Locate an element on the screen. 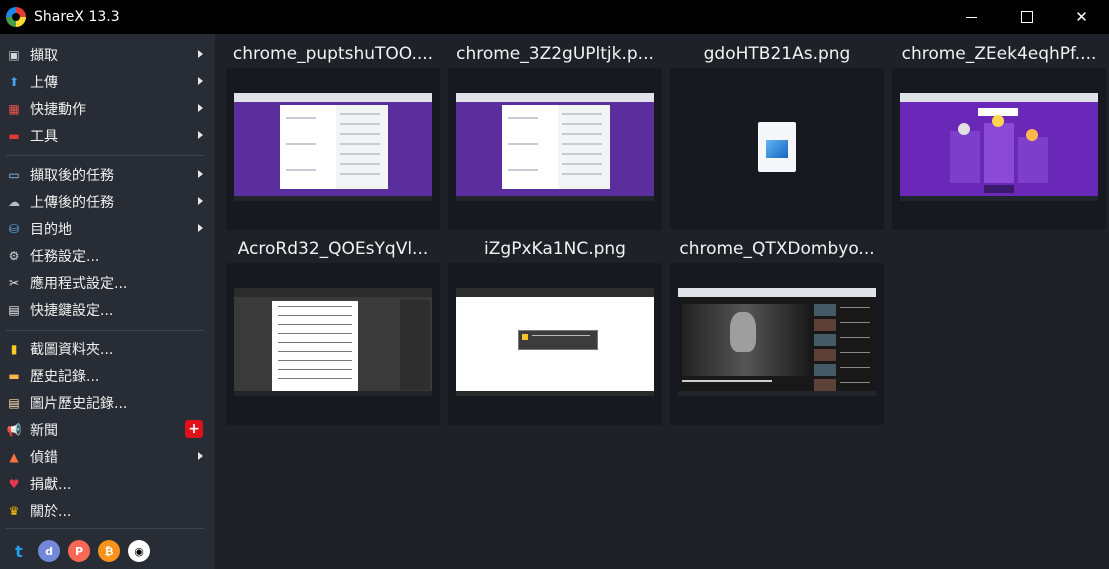 This screenshot has height=569, width=1109. debug-icon: ▲ is located at coordinates (14, 456).